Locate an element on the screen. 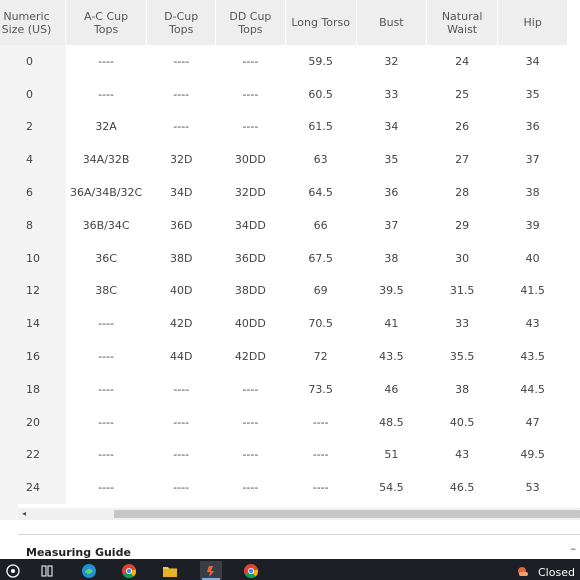 Image resolution: width=580 pixels, height=580 pixels. app-icon is located at coordinates (211, 570).